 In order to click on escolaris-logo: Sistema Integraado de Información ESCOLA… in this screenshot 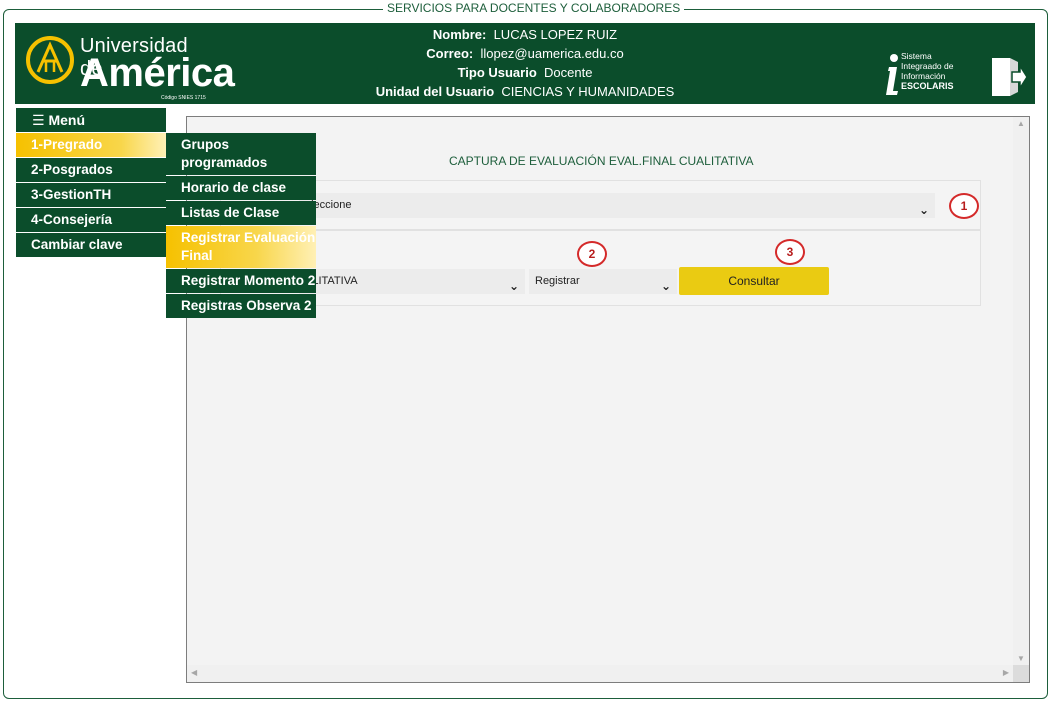, I will do `click(923, 76)`.